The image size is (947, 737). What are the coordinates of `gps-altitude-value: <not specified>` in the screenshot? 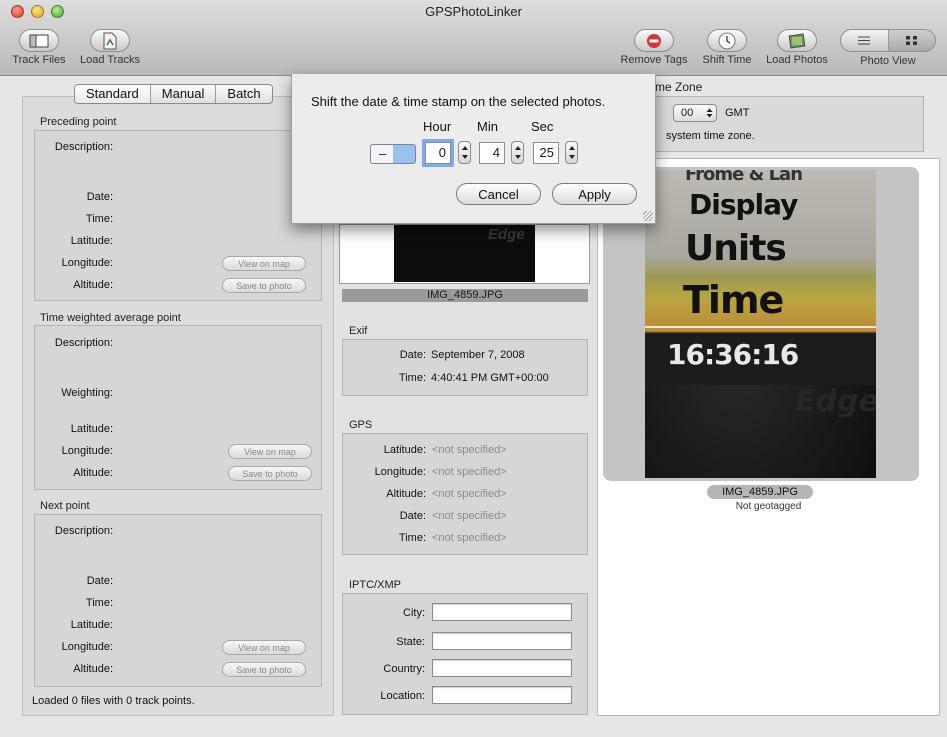 It's located at (469, 494).